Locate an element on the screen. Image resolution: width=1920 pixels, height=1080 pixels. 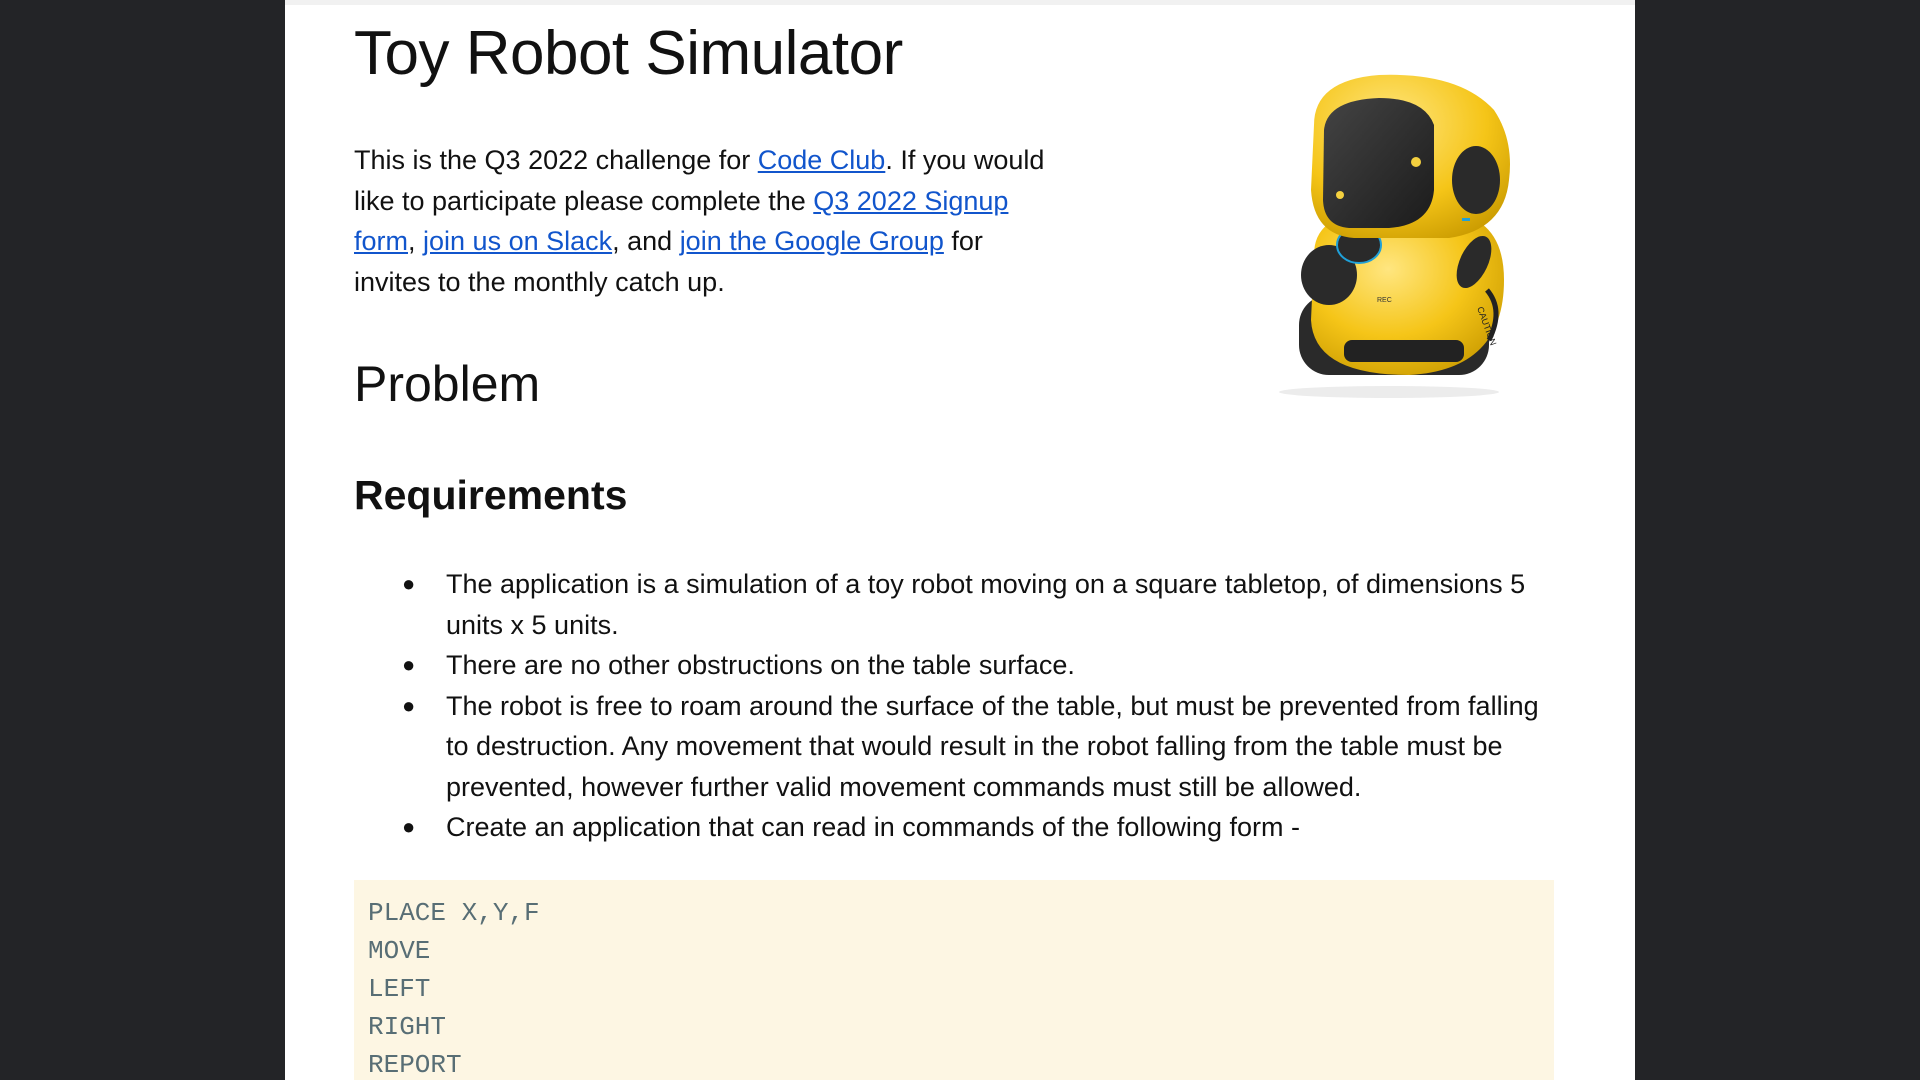
robot-indicator-light is located at coordinates (1466, 219).